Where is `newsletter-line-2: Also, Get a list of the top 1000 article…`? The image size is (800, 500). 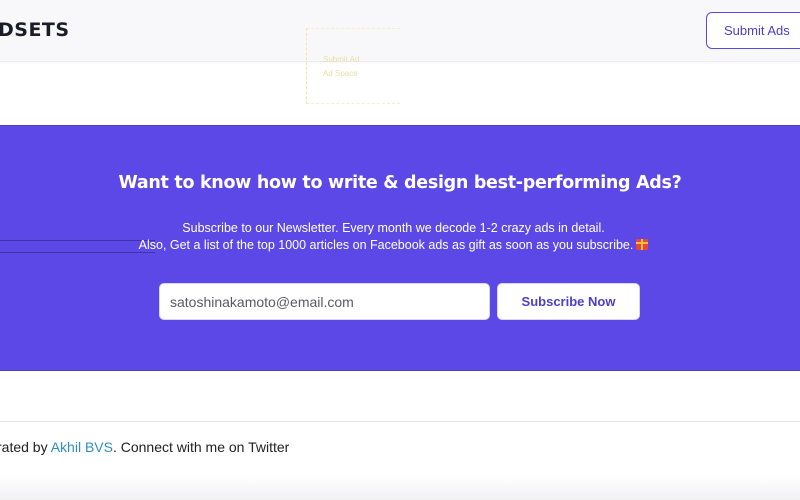 newsletter-line-2: Also, Get a list of the top 1000 article… is located at coordinates (386, 245).